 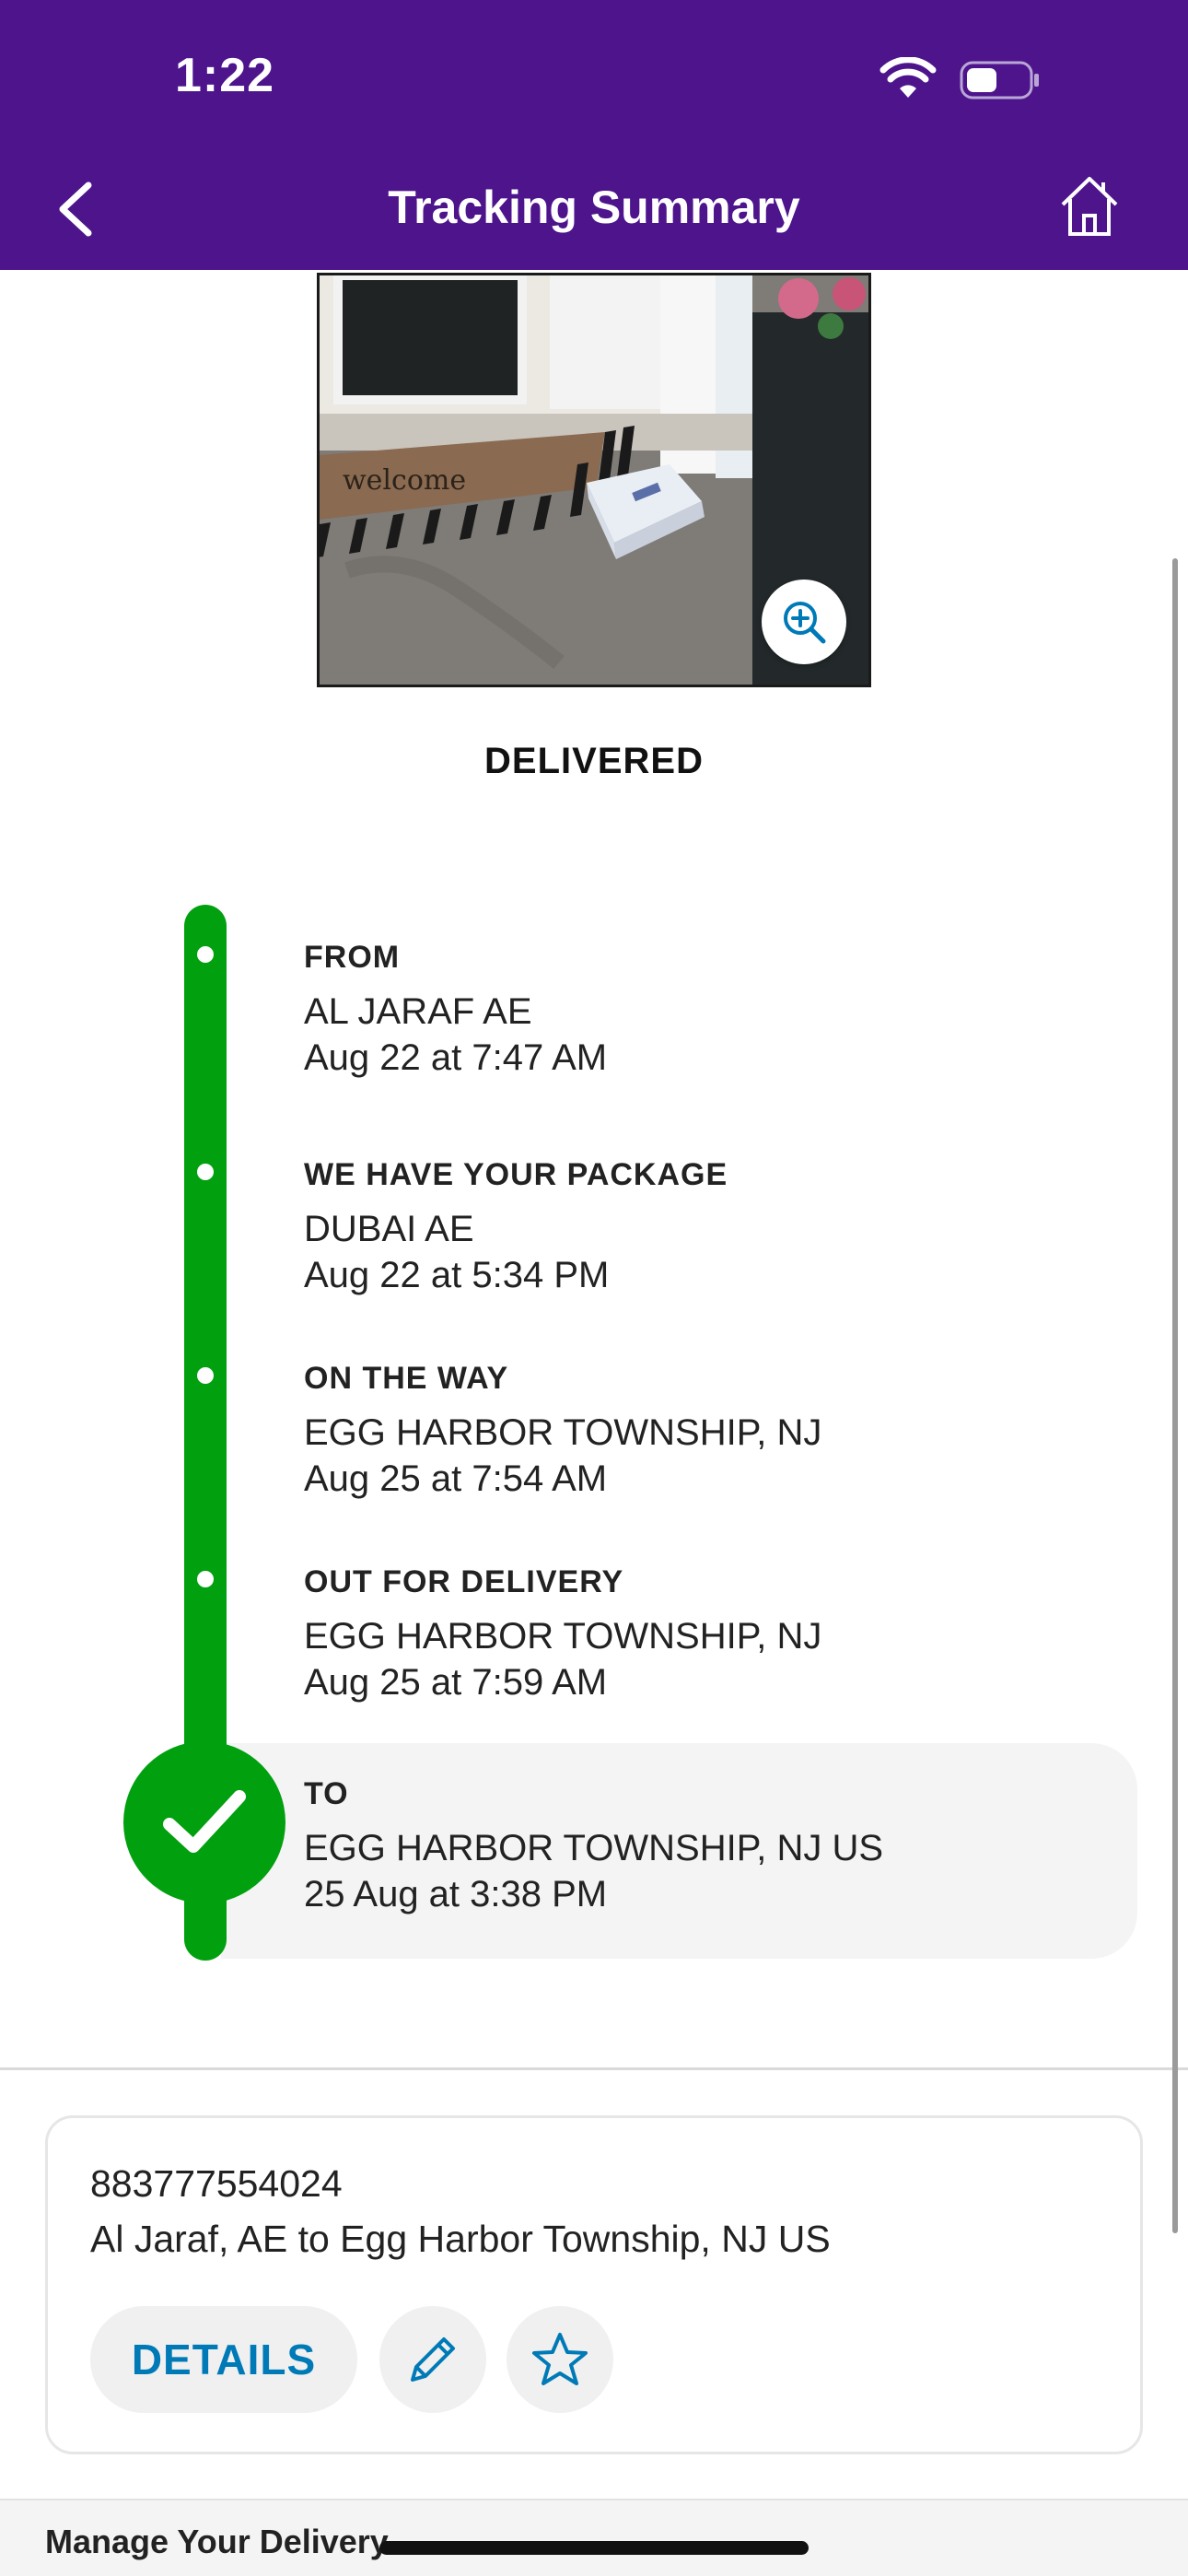 I want to click on app-header: 1:22 Tracking Summary, so click(x=594, y=135).